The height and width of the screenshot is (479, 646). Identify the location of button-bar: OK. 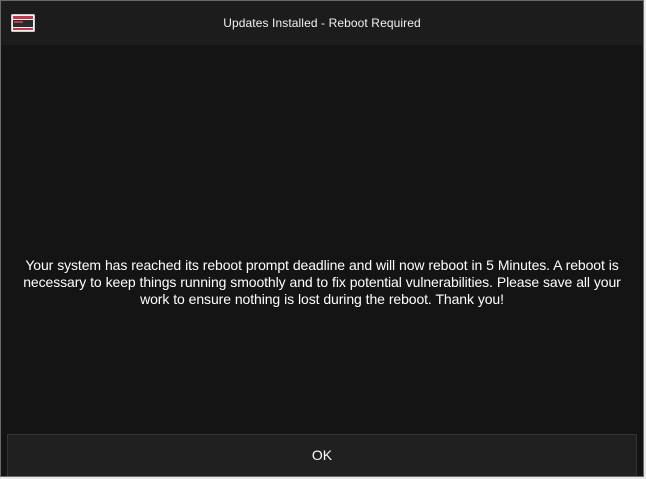
(322, 455).